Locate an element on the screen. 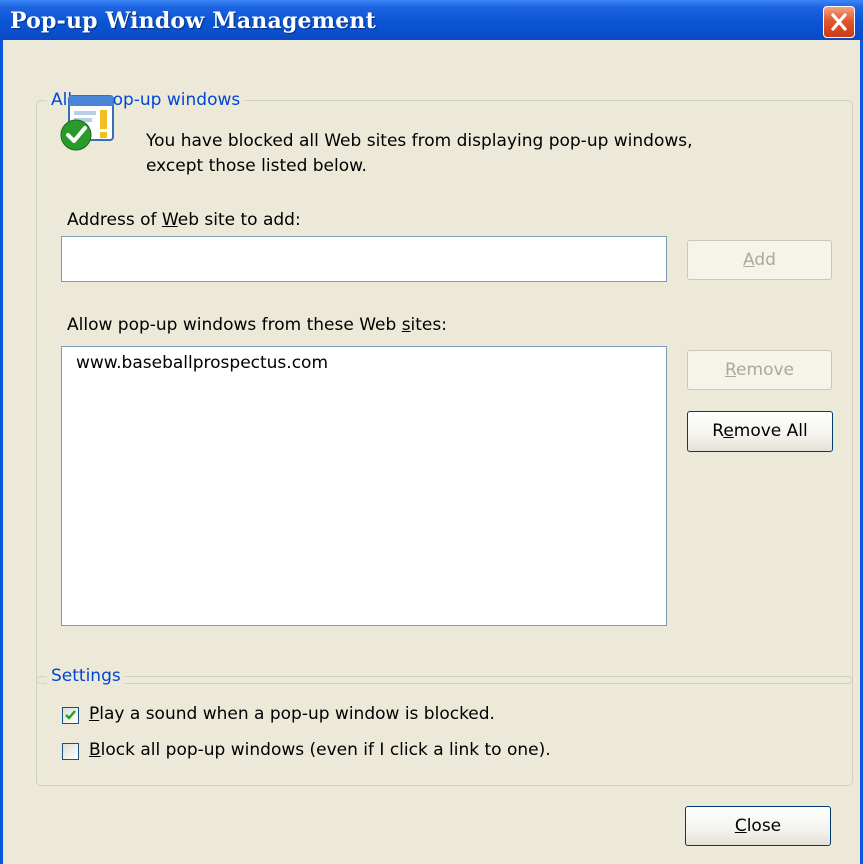  play-sound-checkbox is located at coordinates (70, 715).